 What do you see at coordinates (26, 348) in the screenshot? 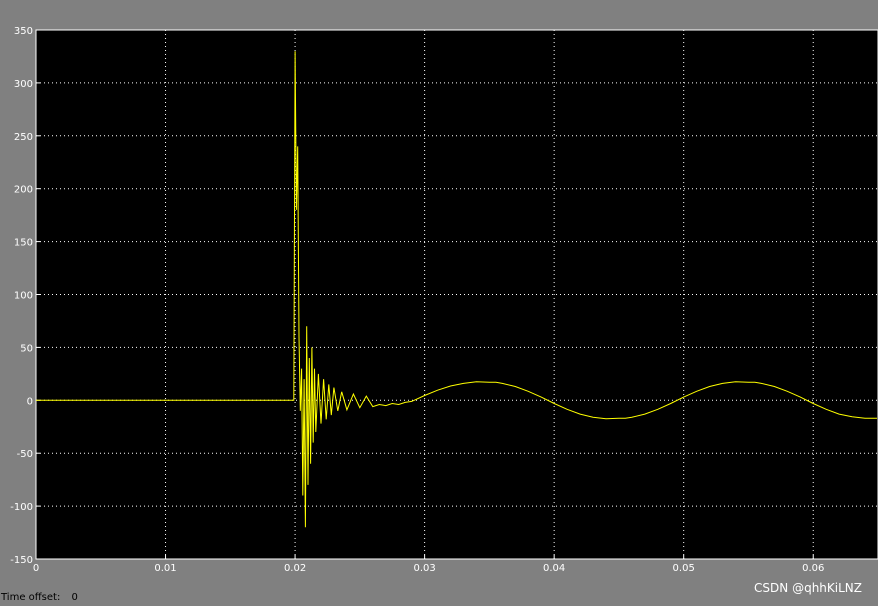
I see `y-tick-label: 50` at bounding box center [26, 348].